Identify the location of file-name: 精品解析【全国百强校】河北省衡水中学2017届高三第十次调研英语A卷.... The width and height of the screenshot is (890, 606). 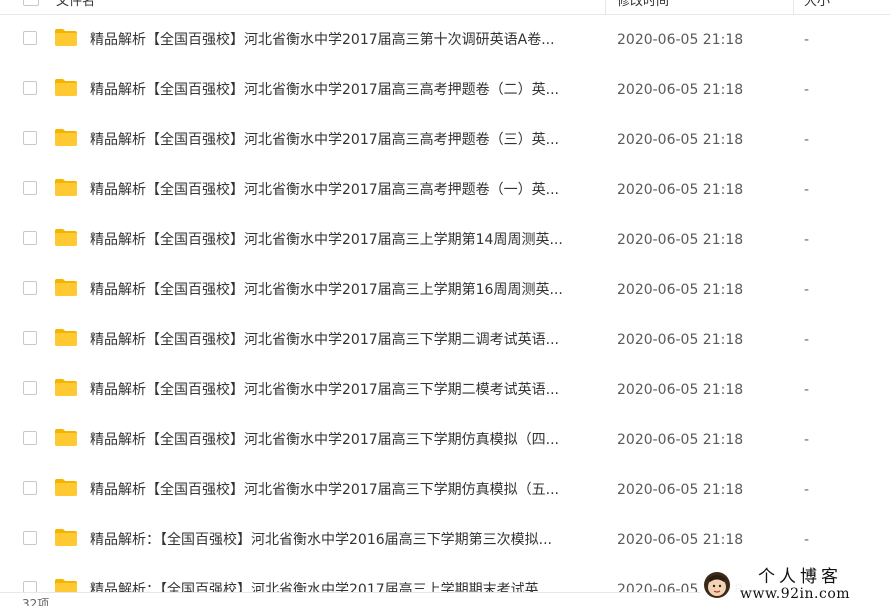
(342, 40).